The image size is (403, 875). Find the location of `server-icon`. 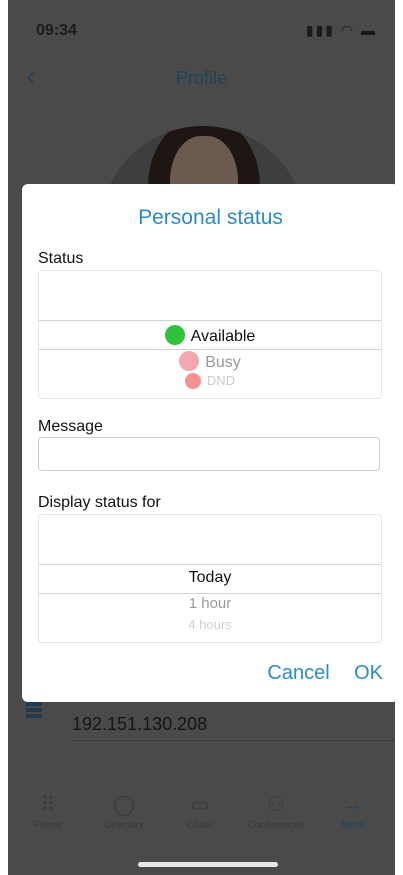

server-icon is located at coordinates (34, 713).